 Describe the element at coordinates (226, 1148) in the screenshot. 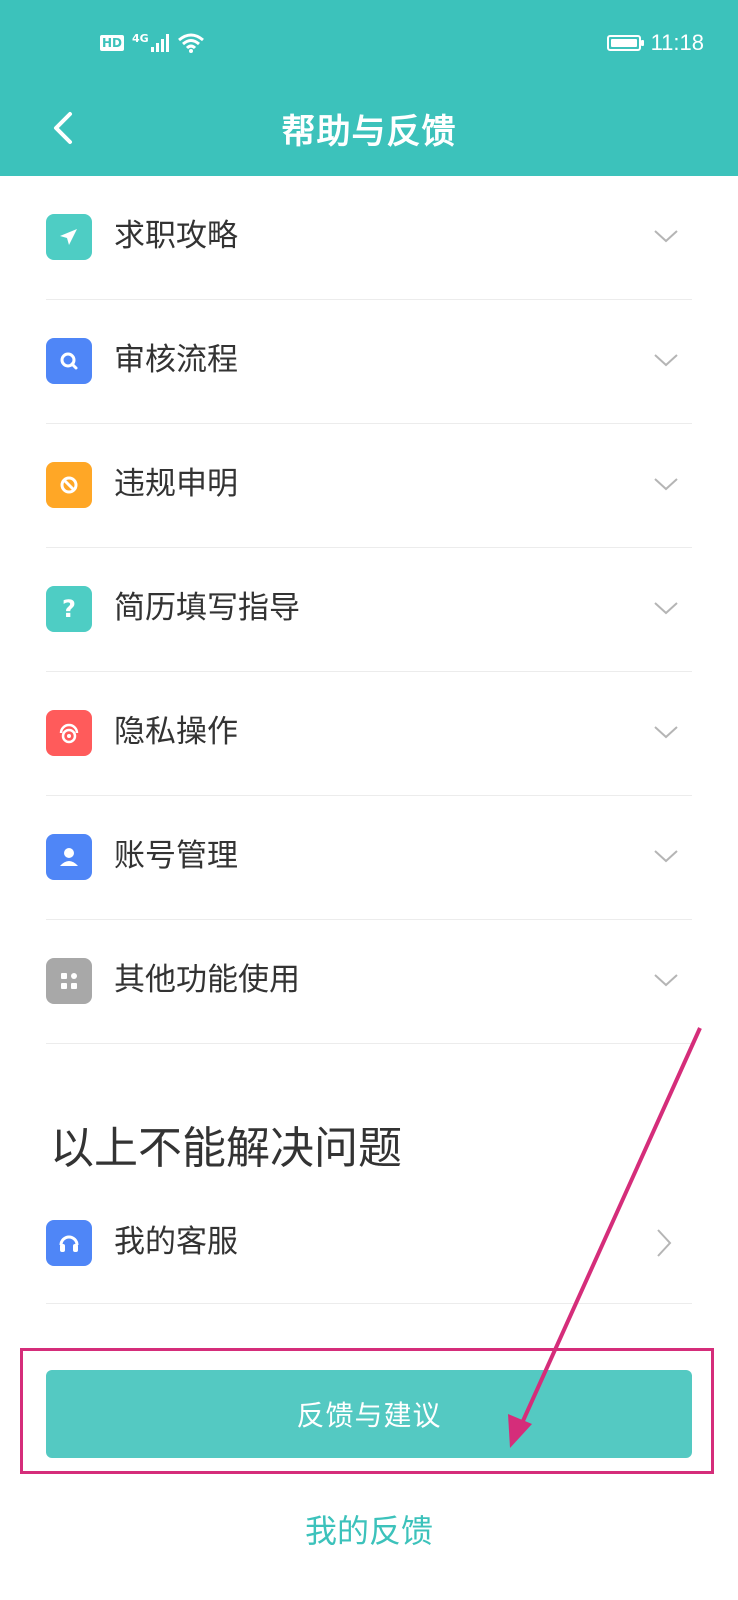

I see `unresolved-title: 以上不能解决问题` at that location.